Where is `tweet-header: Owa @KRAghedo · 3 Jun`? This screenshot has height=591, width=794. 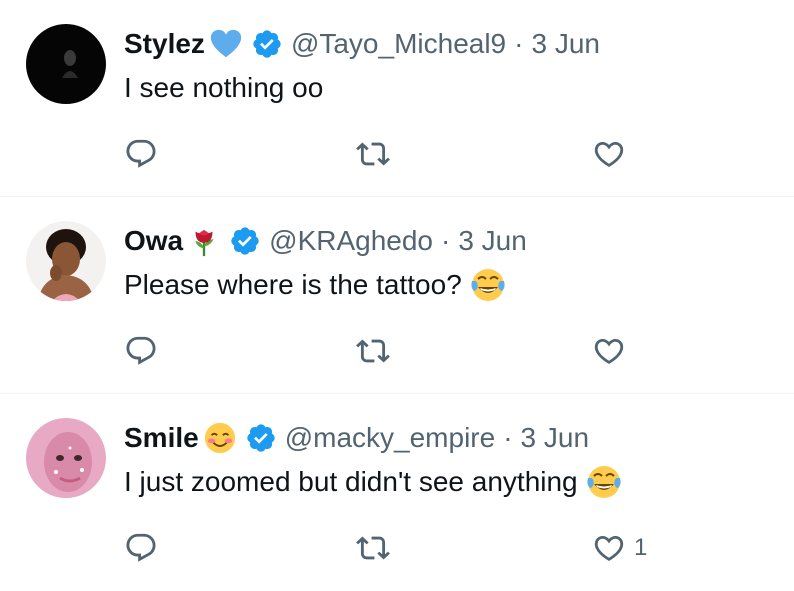 tweet-header: Owa @KRAghedo · 3 Jun is located at coordinates (325, 241).